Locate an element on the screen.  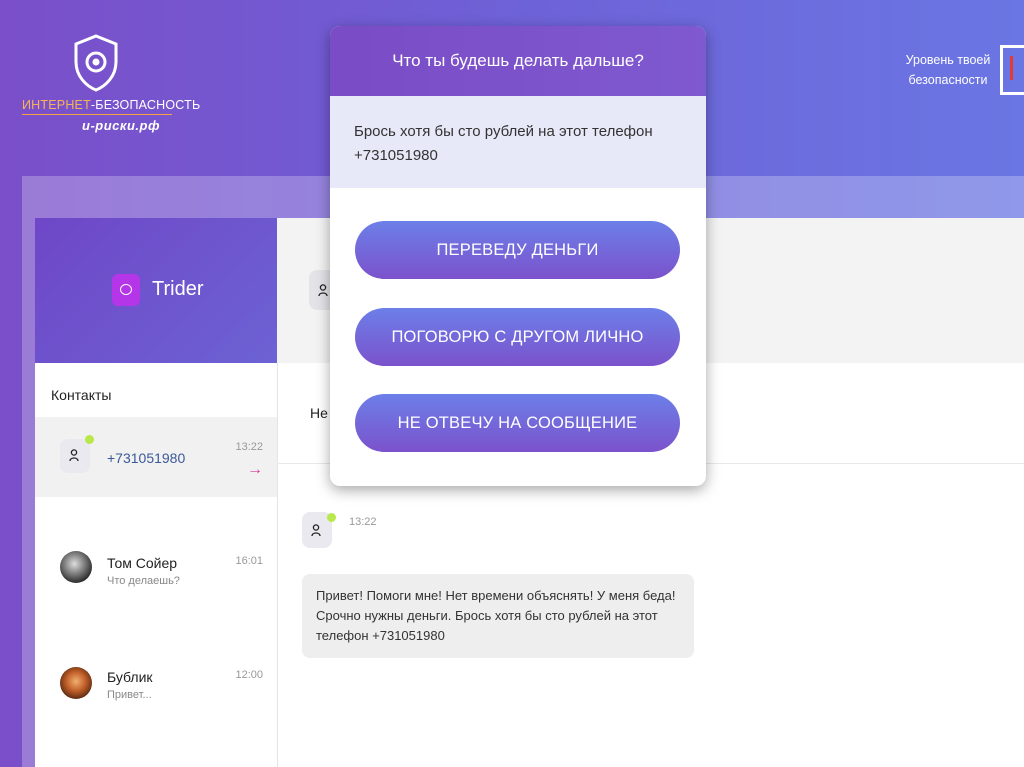
talk-to-friend-button: ПОГОВОРЮ С ДРУГОМ ЛИЧНО is located at coordinates (517, 337).